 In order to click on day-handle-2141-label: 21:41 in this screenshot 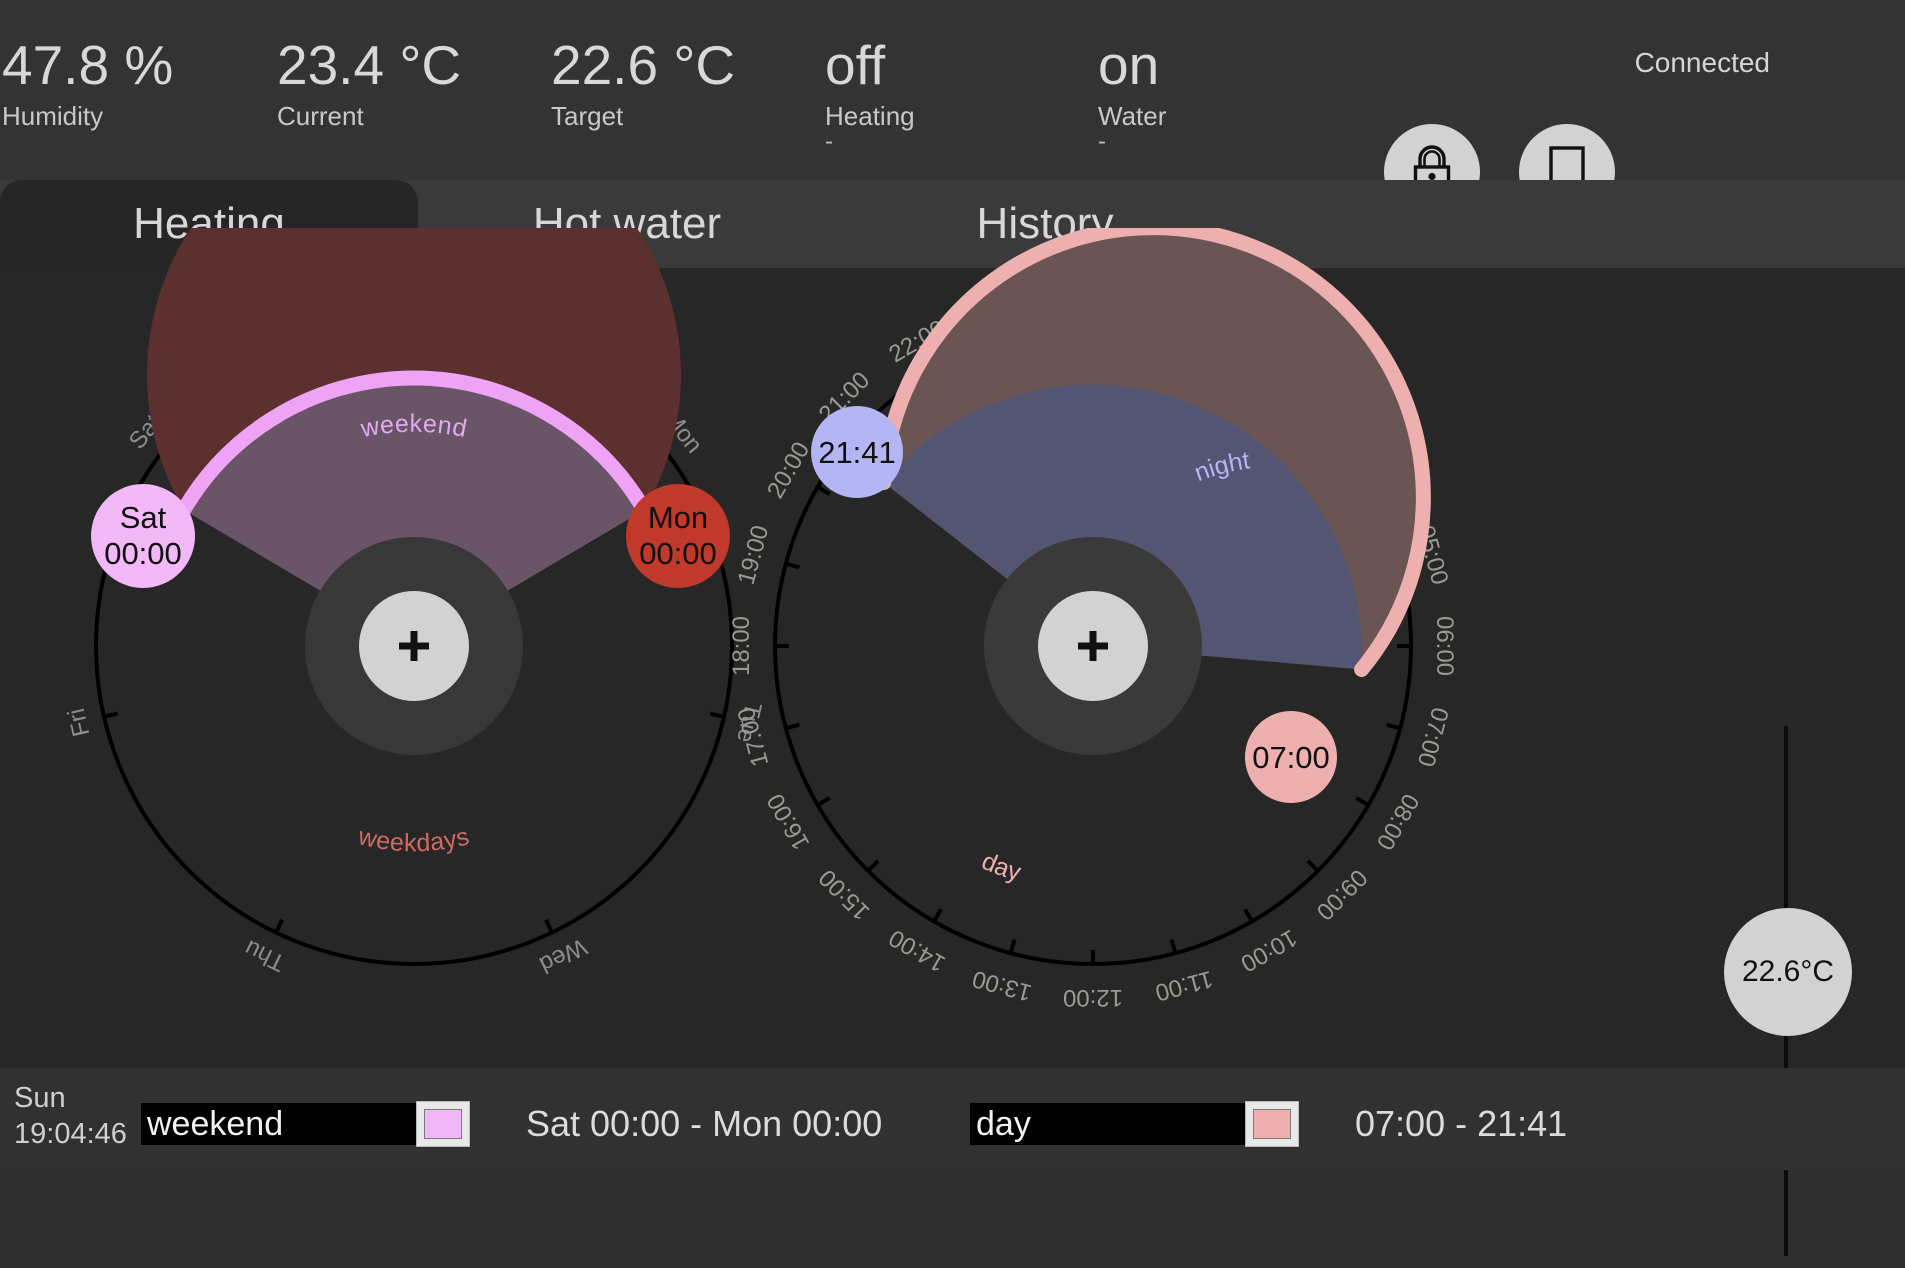, I will do `click(857, 452)`.